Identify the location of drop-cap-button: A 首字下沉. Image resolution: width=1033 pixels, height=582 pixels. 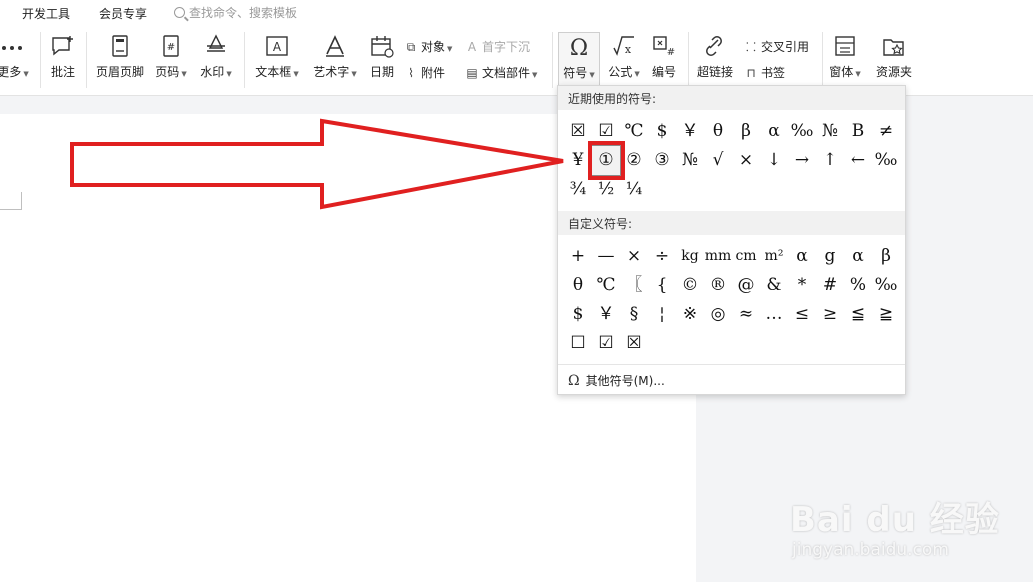
(497, 46).